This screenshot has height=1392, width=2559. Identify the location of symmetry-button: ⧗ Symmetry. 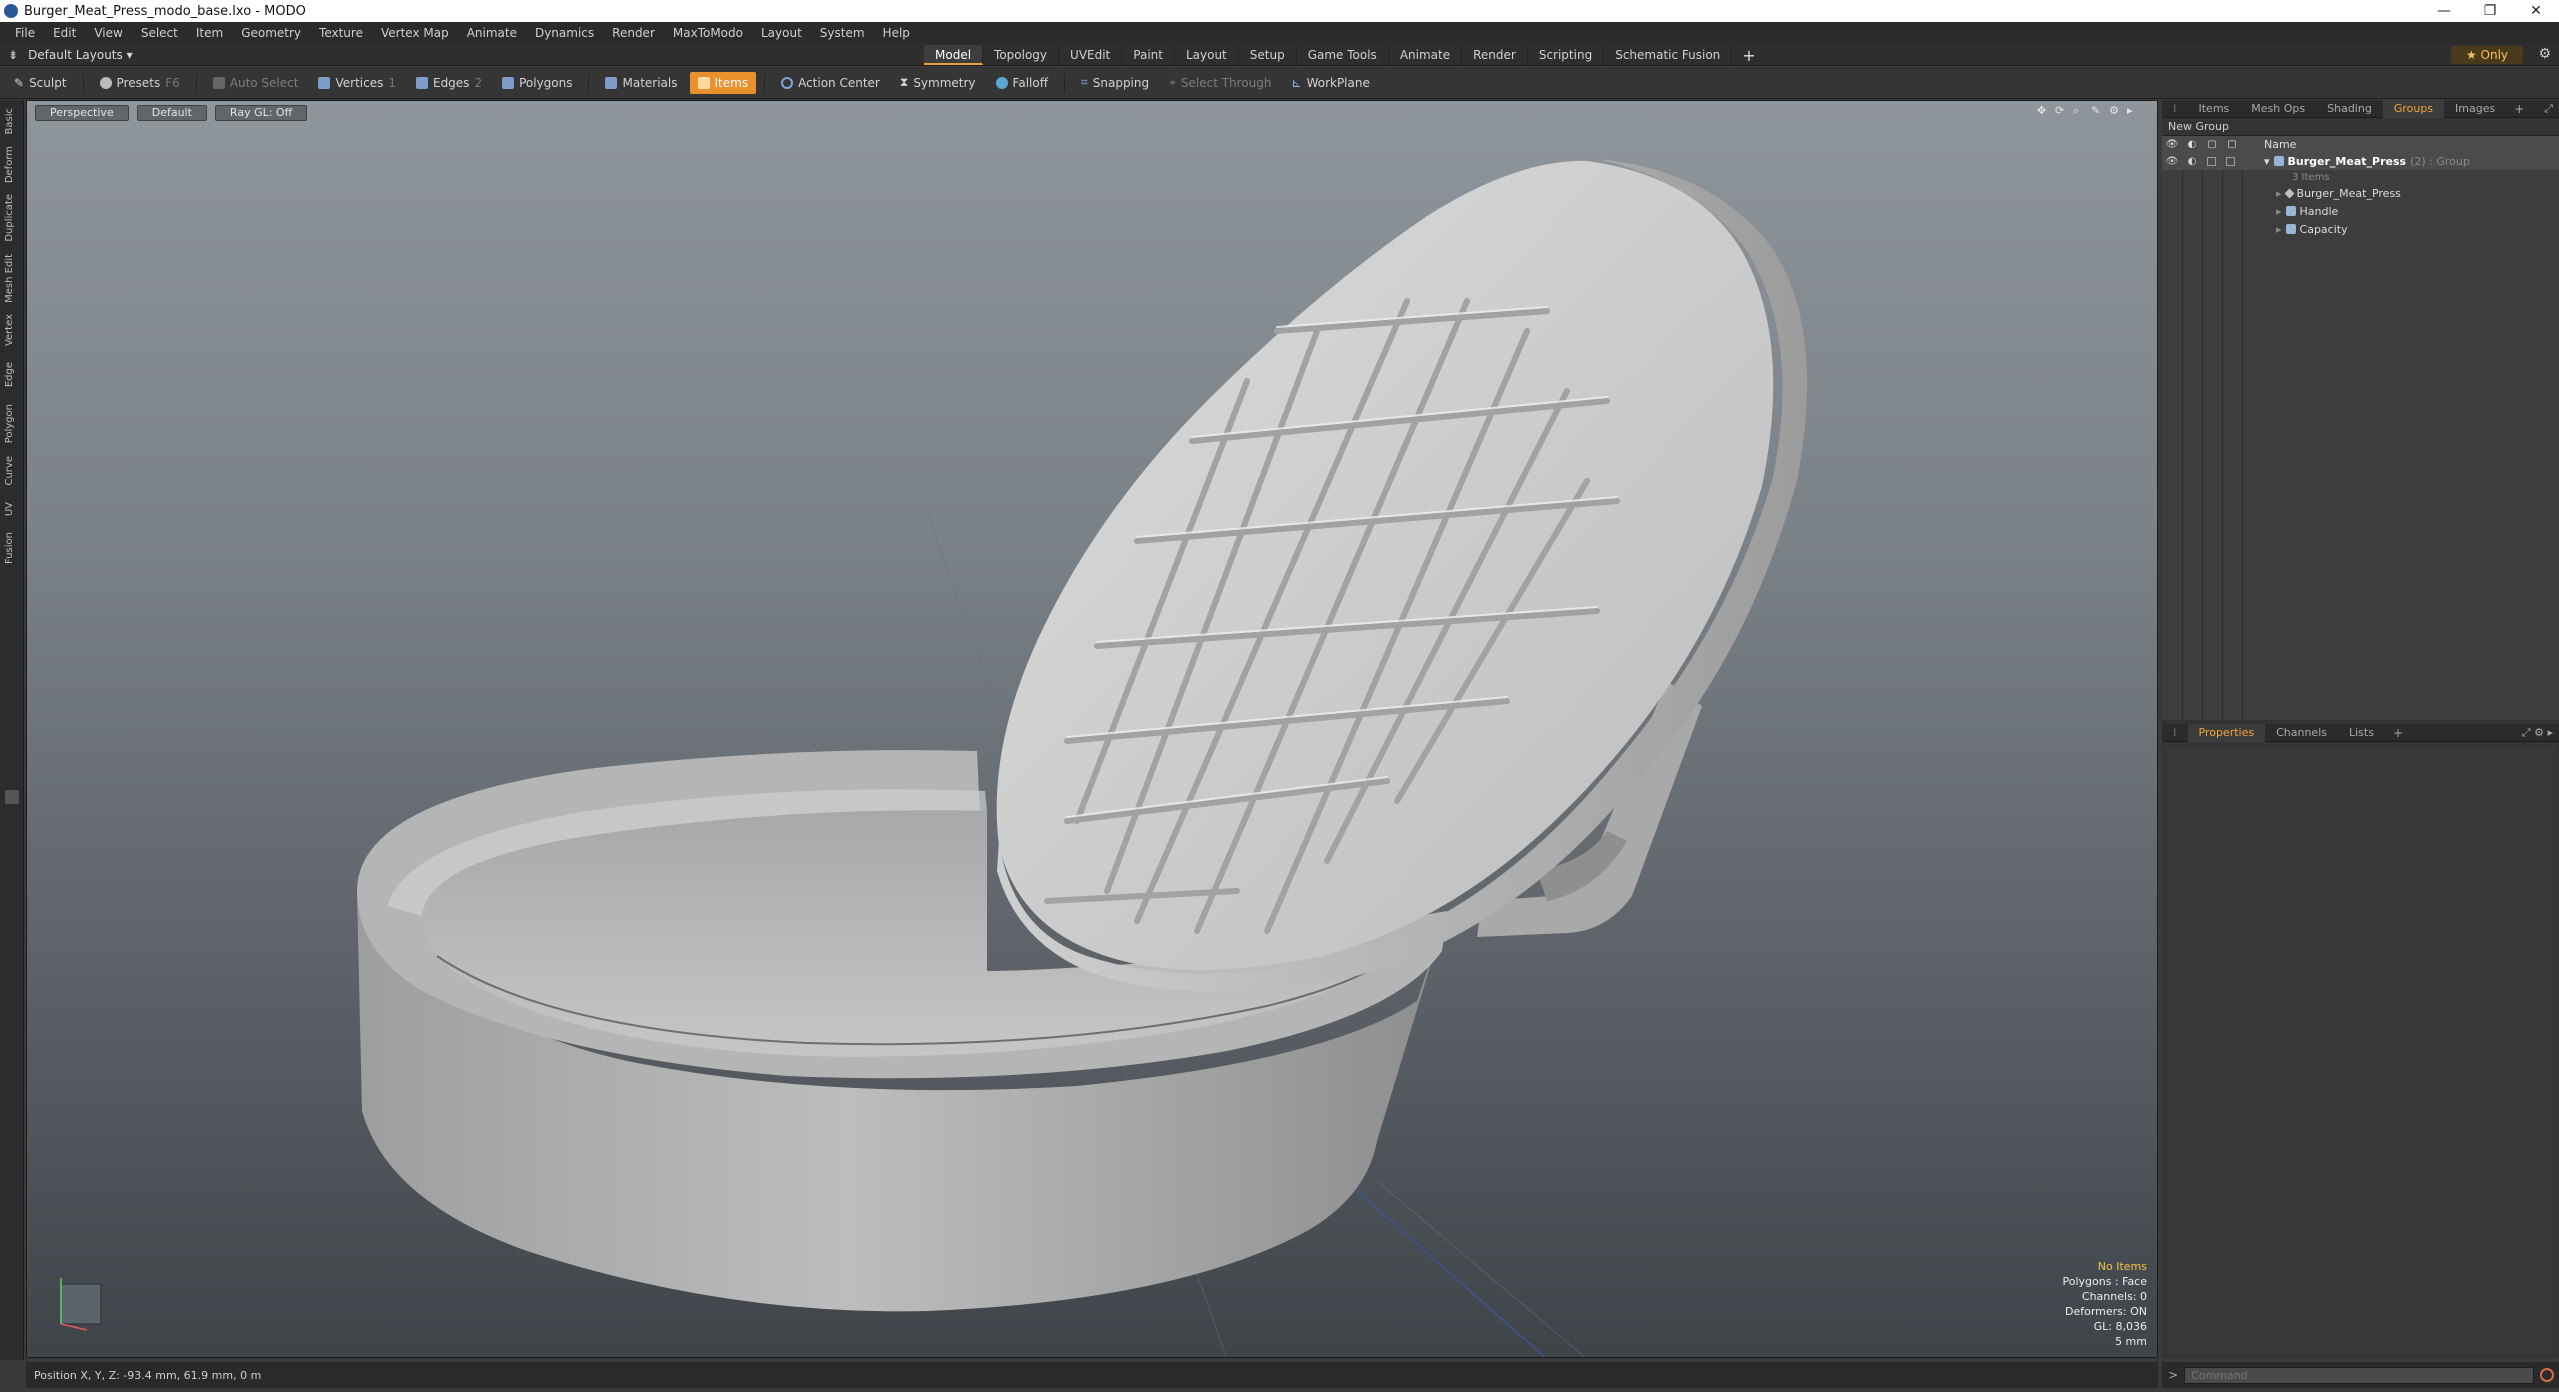
(938, 83).